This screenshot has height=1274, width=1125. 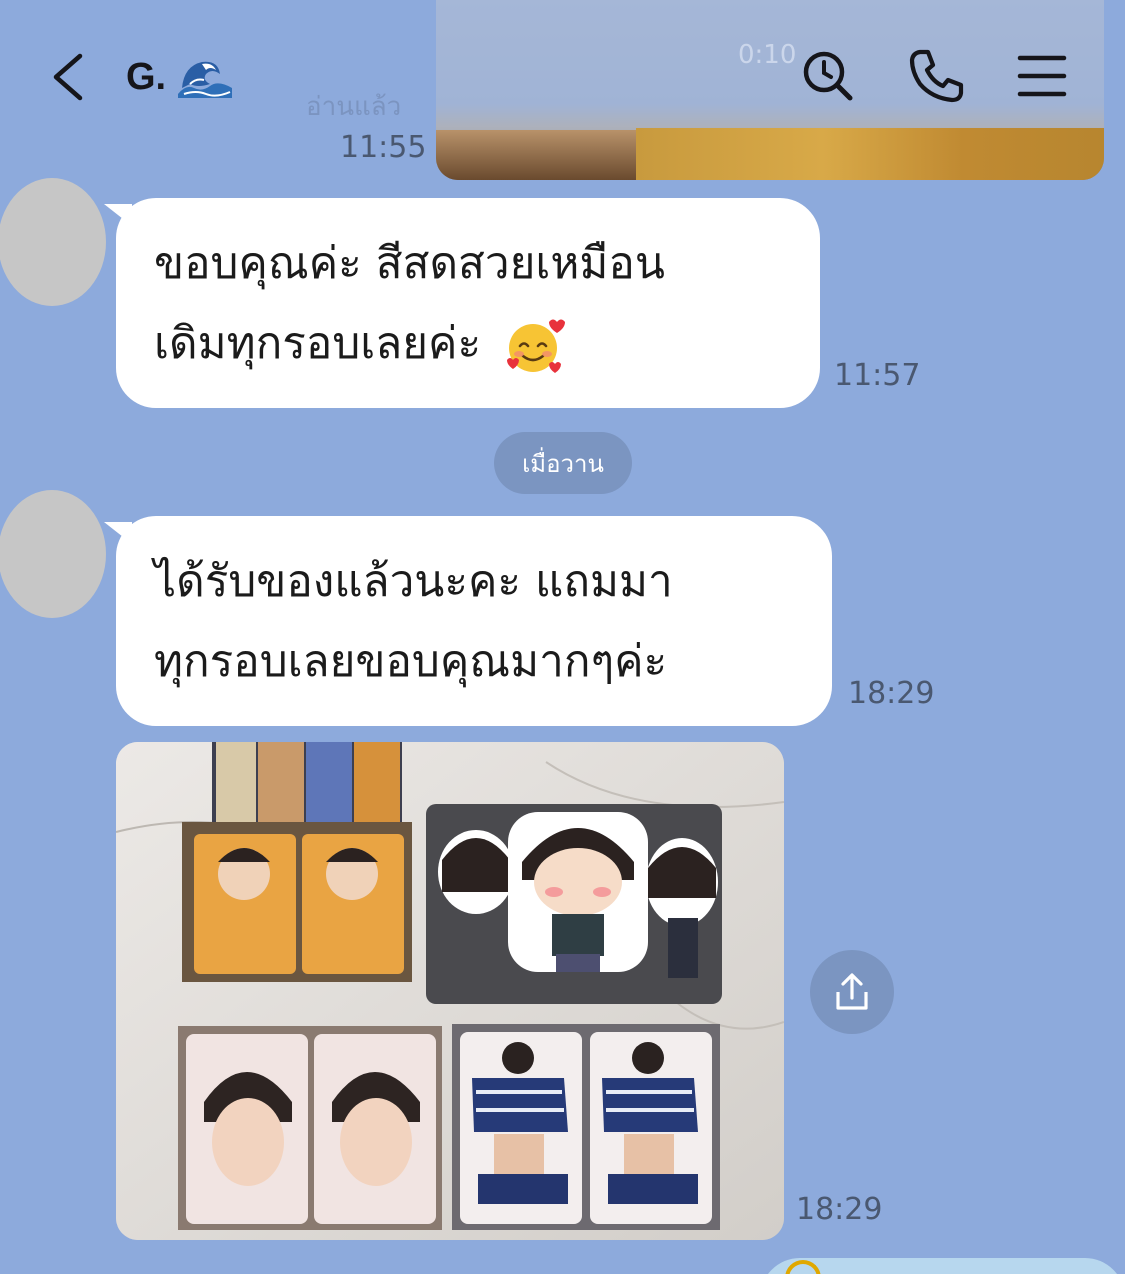 What do you see at coordinates (563, 463) in the screenshot?
I see `date-separator: เมื่อวาน` at bounding box center [563, 463].